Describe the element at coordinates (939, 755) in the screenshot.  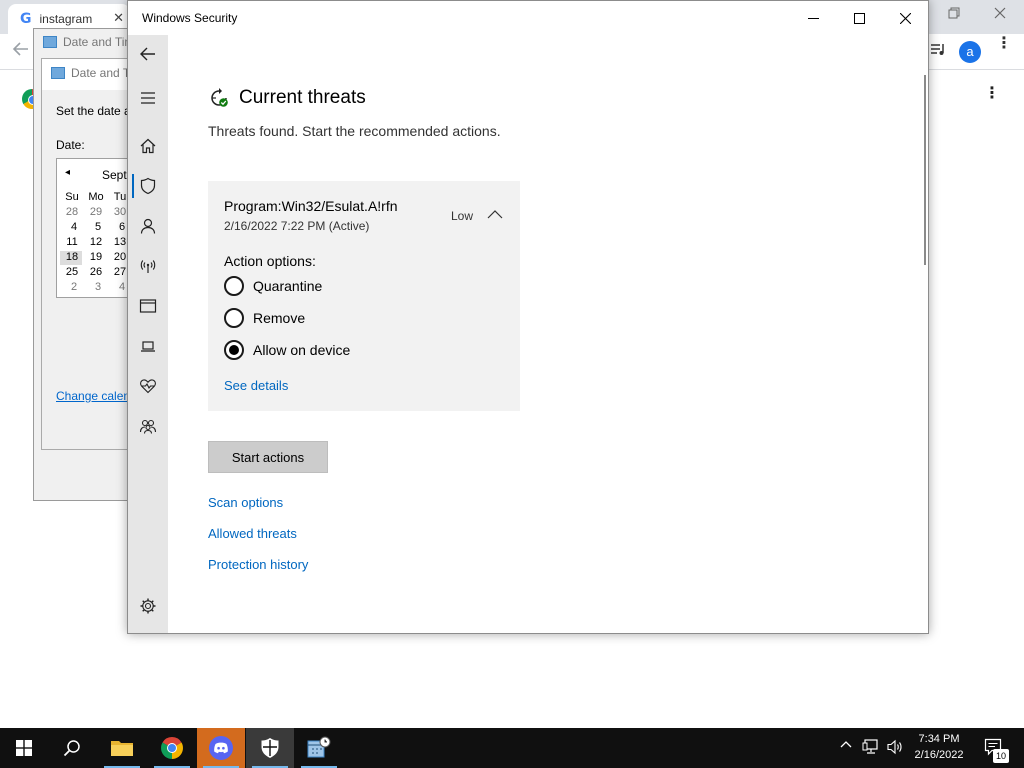
I see `clock-date: 2/16/2022` at that location.